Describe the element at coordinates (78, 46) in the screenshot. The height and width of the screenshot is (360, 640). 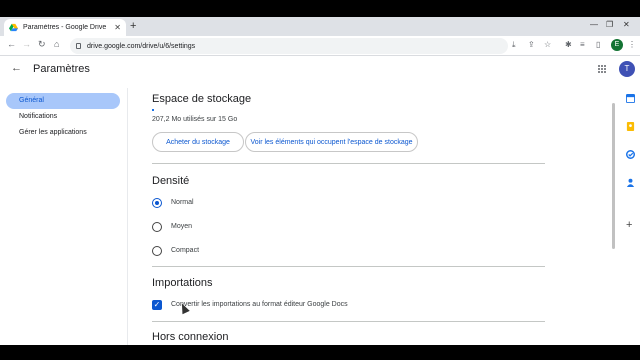
I see `lock-icon` at that location.